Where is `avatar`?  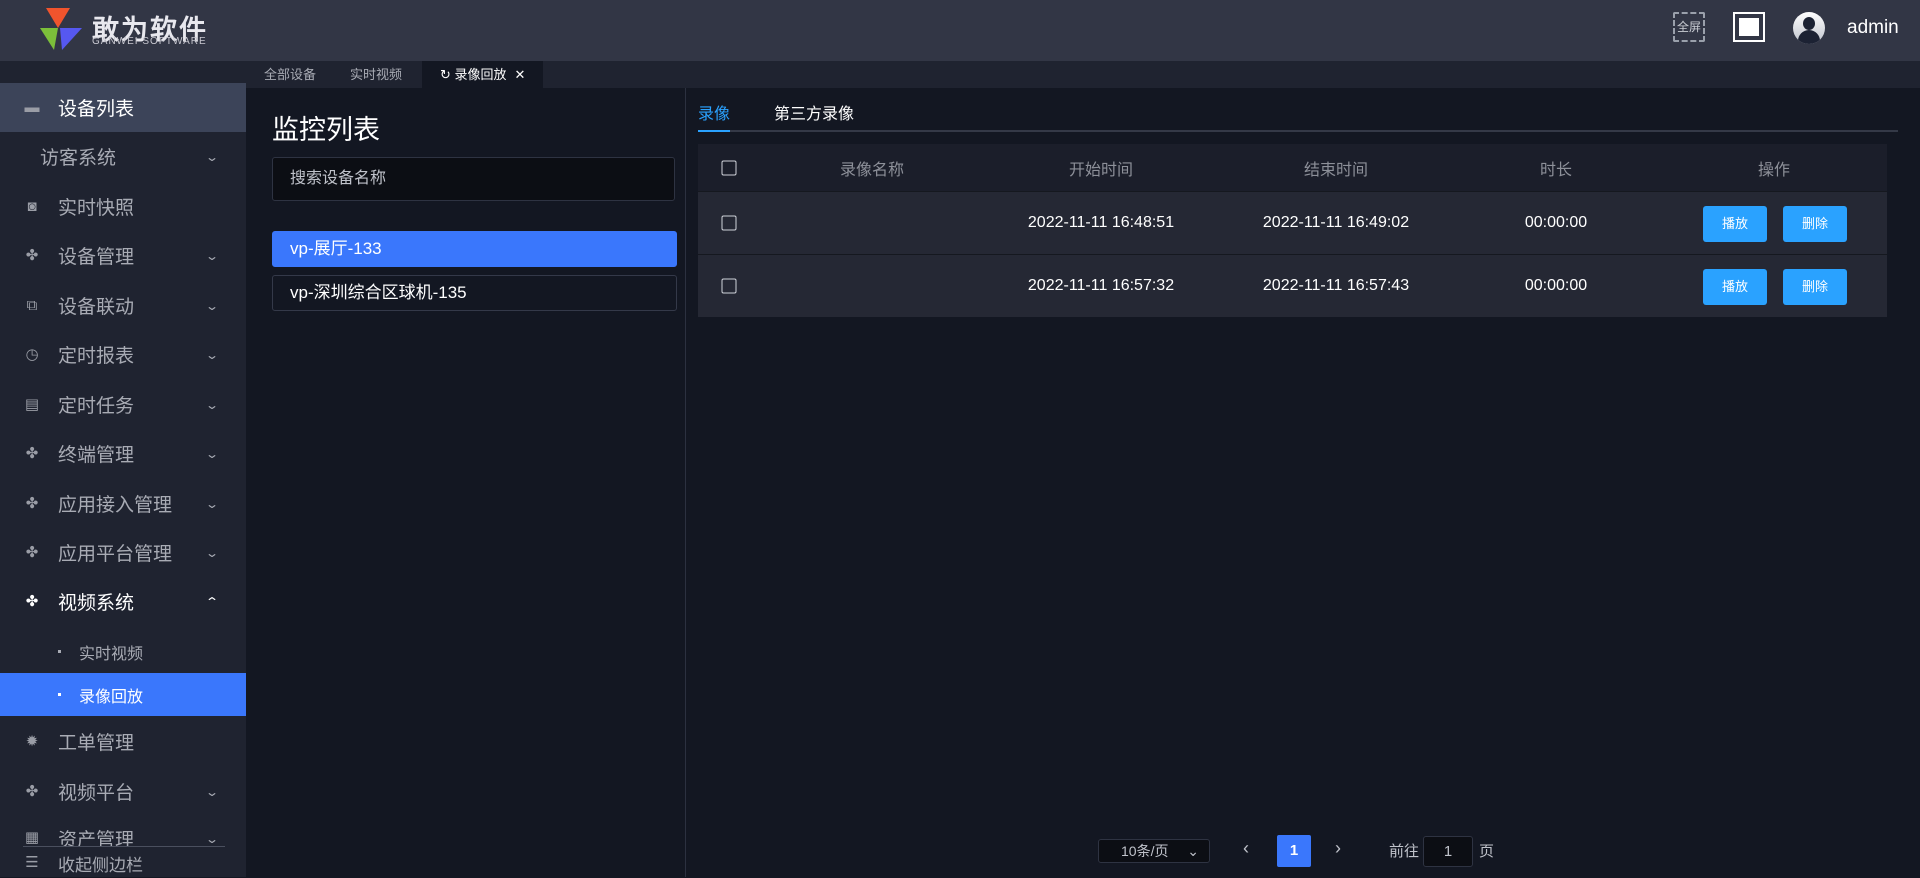
avatar is located at coordinates (1809, 28).